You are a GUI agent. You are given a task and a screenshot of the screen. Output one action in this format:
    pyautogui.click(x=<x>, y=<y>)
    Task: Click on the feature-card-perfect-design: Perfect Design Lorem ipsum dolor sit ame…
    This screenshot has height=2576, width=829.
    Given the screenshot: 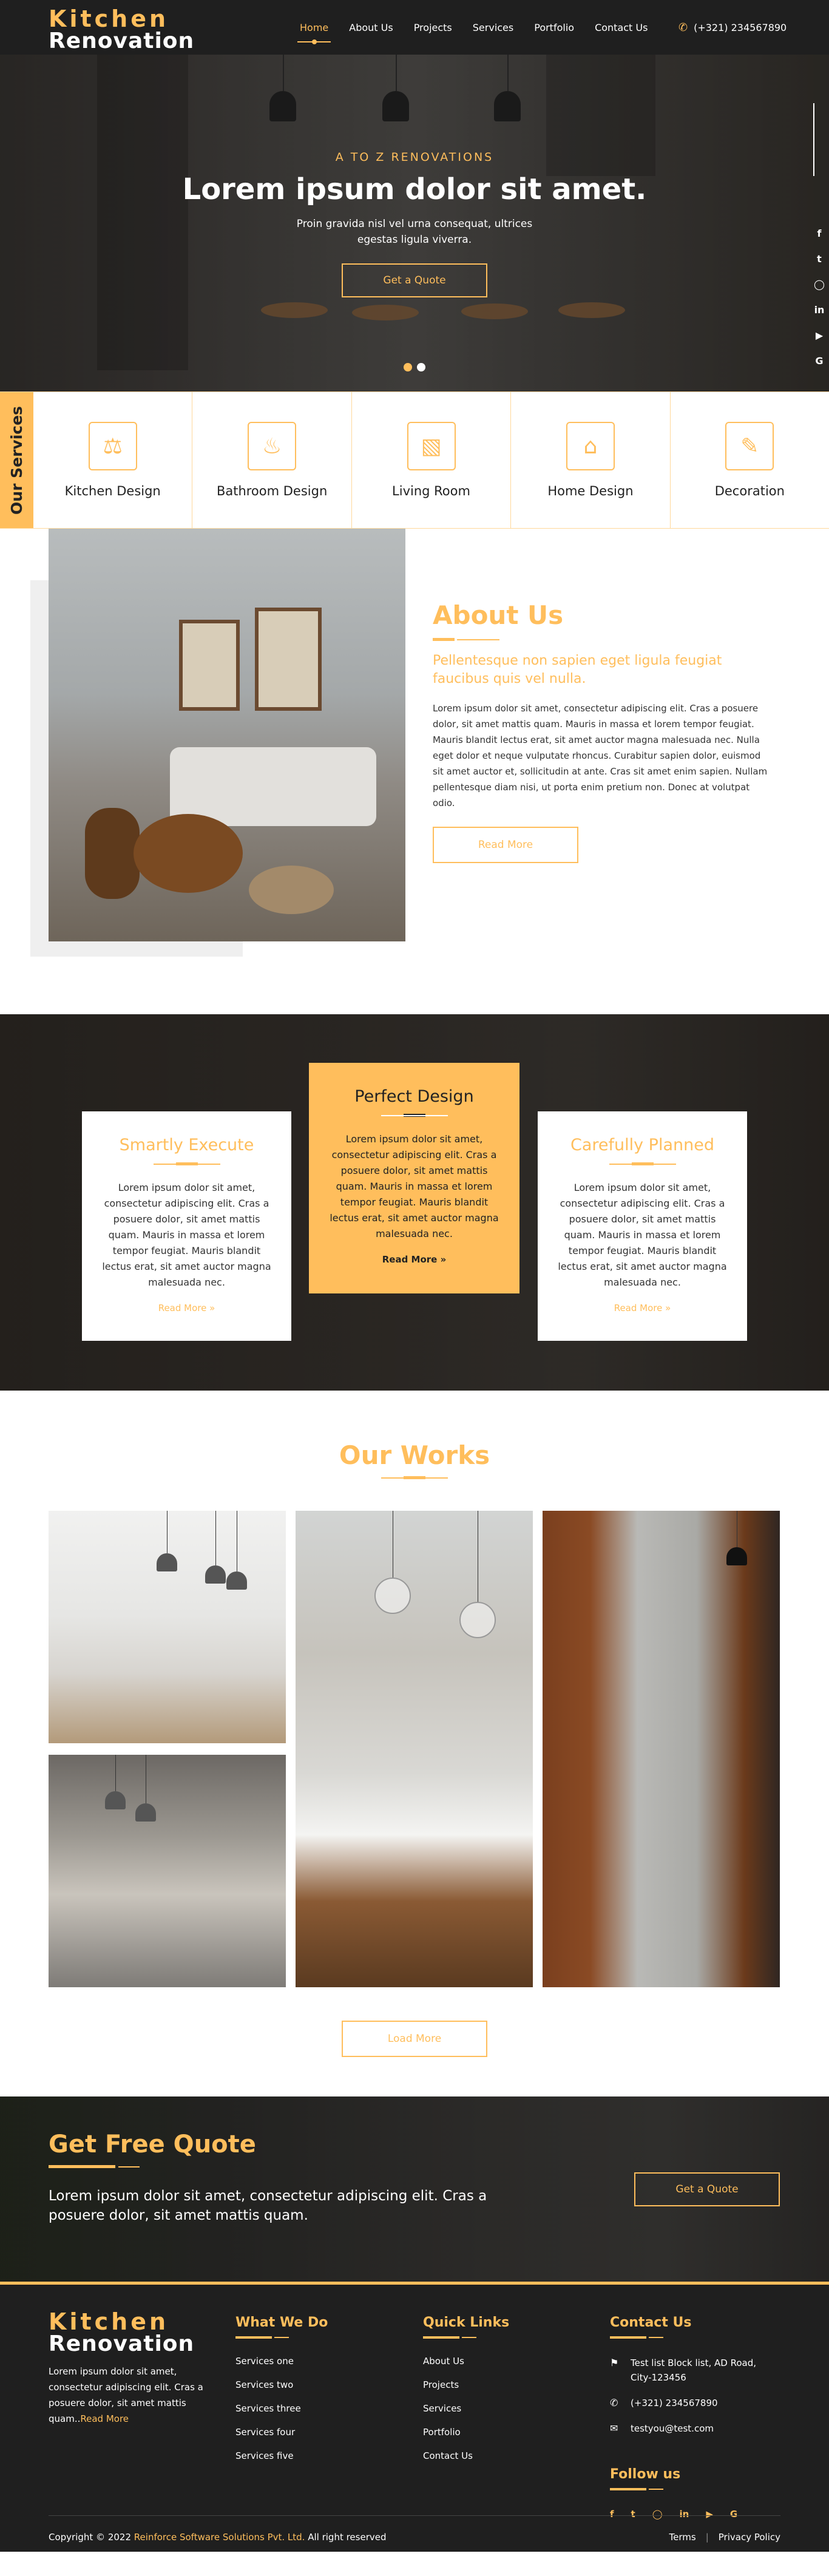 What is the action you would take?
    pyautogui.click(x=414, y=1178)
    